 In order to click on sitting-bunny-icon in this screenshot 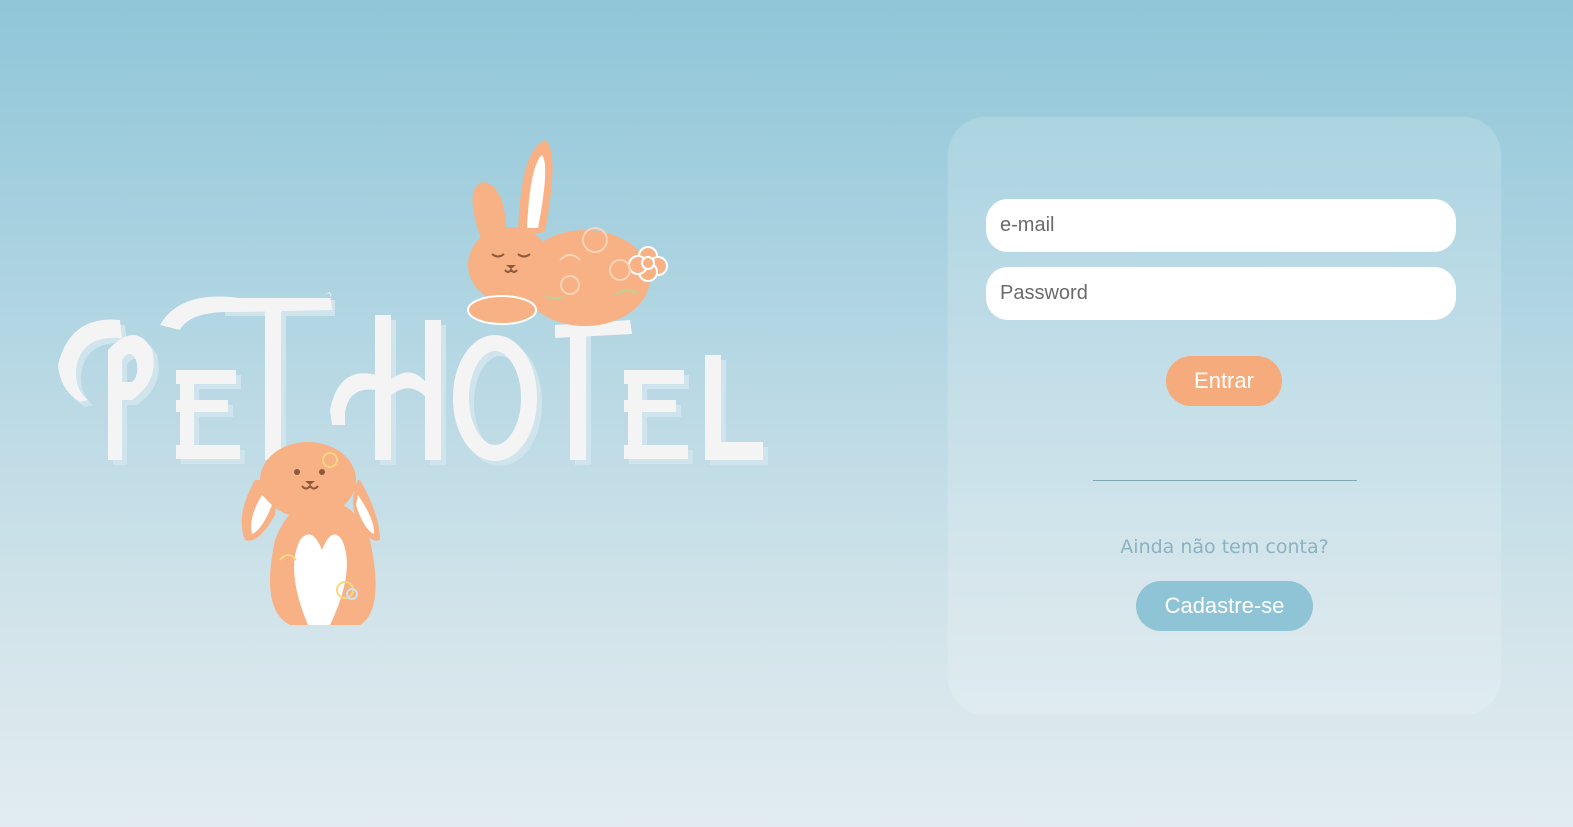, I will do `click(310, 533)`.